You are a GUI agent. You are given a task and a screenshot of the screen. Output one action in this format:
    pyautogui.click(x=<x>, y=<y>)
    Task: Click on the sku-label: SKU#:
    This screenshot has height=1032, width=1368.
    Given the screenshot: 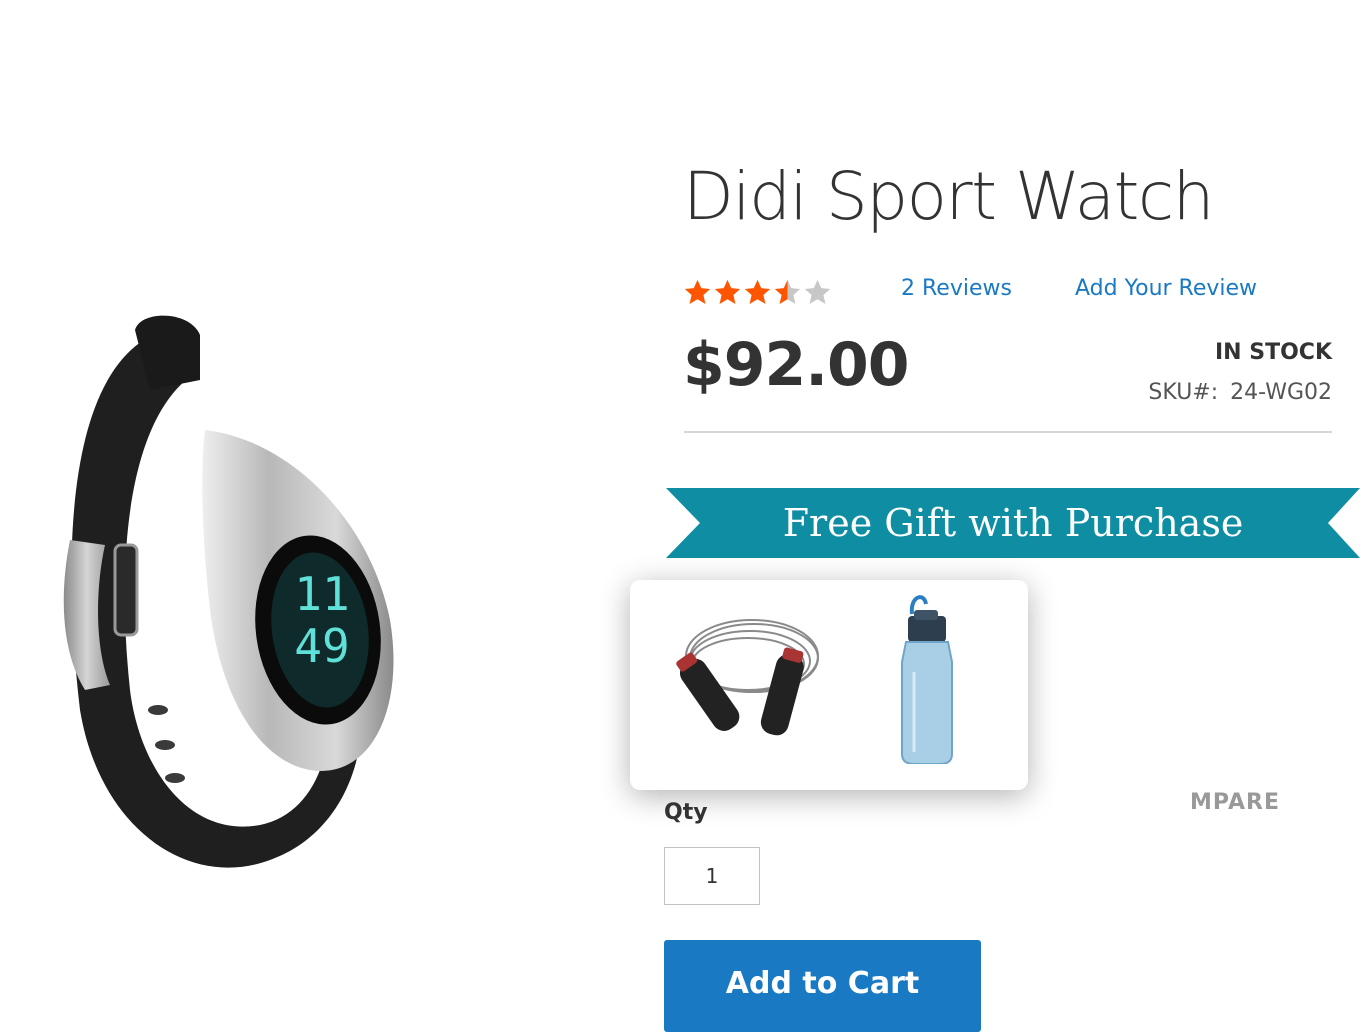 What is the action you would take?
    pyautogui.click(x=1183, y=392)
    